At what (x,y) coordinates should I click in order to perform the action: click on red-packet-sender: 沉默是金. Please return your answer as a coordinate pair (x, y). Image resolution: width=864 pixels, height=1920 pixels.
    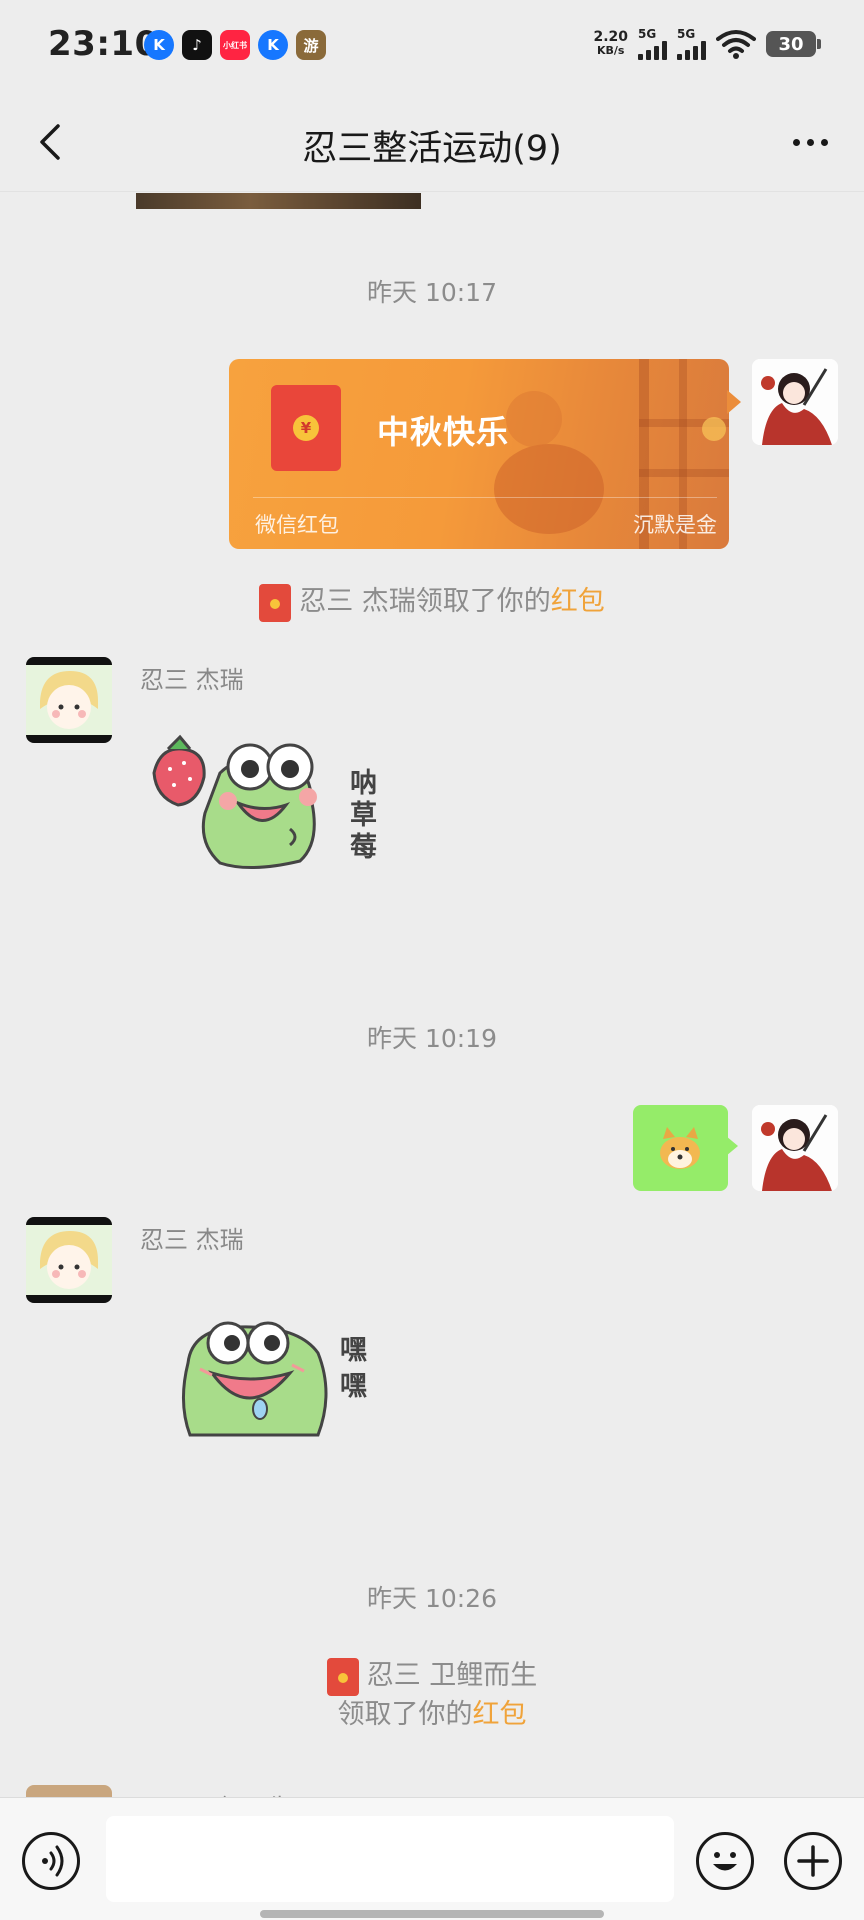
    Looking at the image, I should click on (675, 525).